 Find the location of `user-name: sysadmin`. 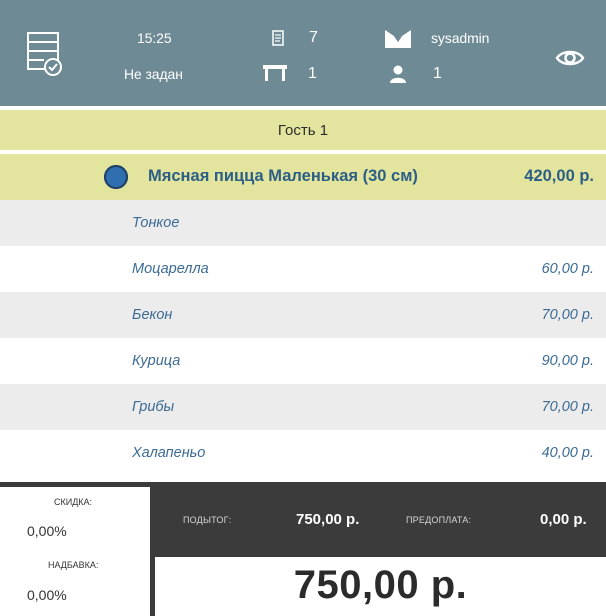

user-name: sysadmin is located at coordinates (460, 38).